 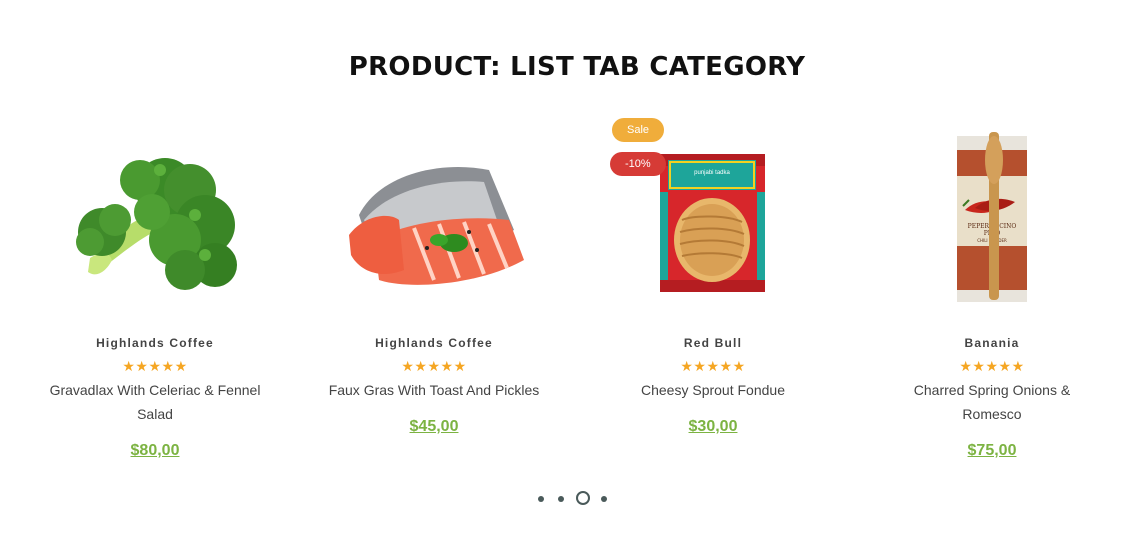 I want to click on product-image-salmon-fillet, so click(x=434, y=220).